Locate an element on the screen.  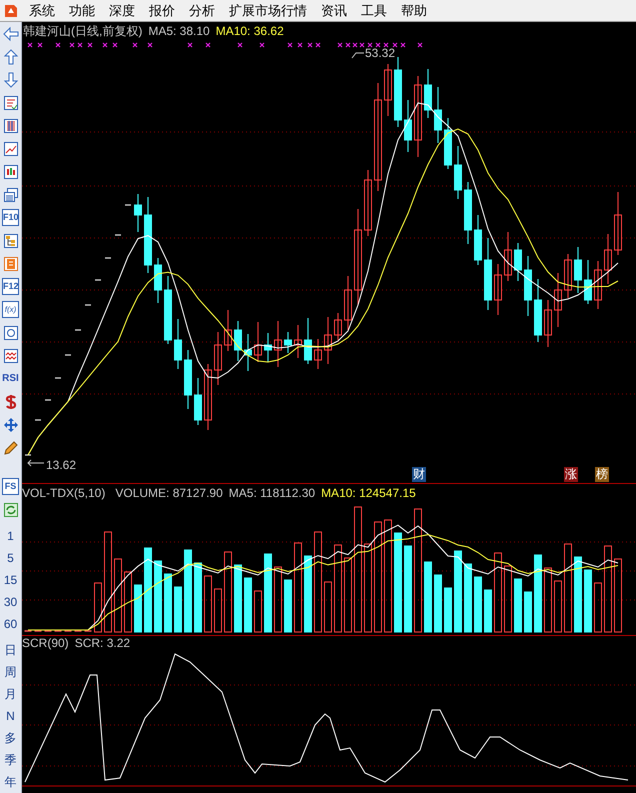
rsi-button: RSI is located at coordinates (10, 379).